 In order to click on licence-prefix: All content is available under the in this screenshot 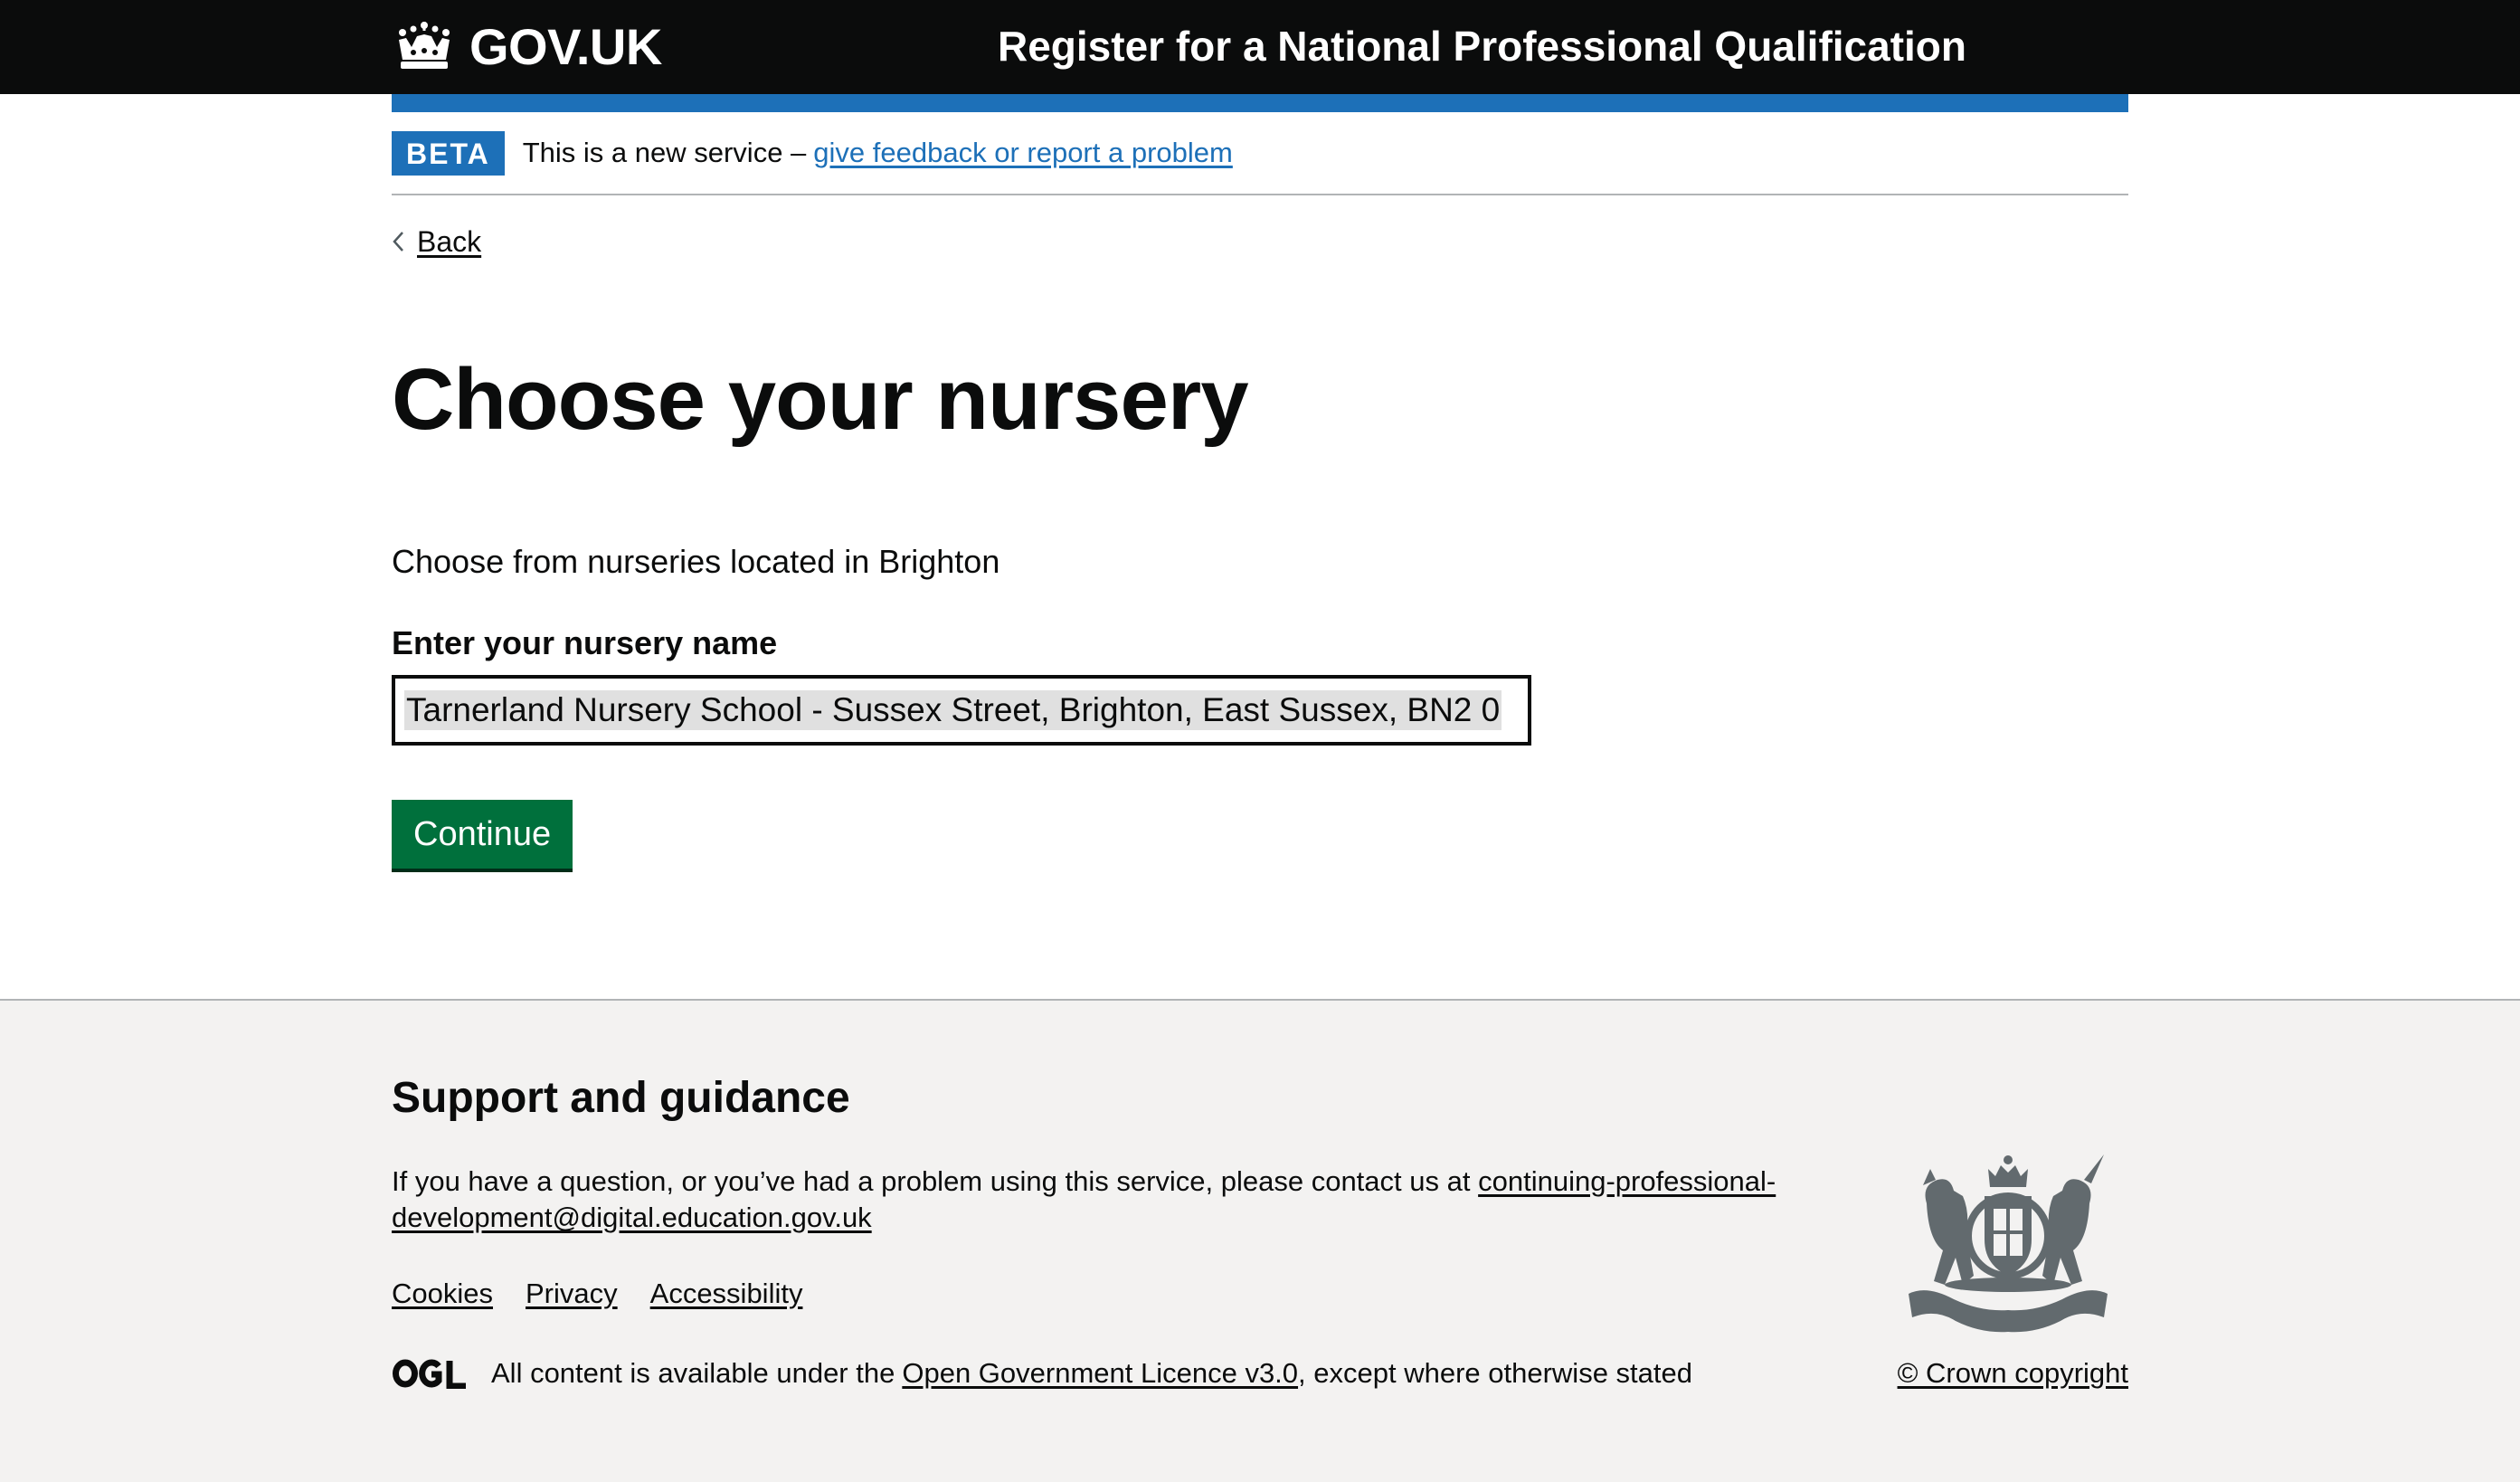, I will do `click(693, 1373)`.